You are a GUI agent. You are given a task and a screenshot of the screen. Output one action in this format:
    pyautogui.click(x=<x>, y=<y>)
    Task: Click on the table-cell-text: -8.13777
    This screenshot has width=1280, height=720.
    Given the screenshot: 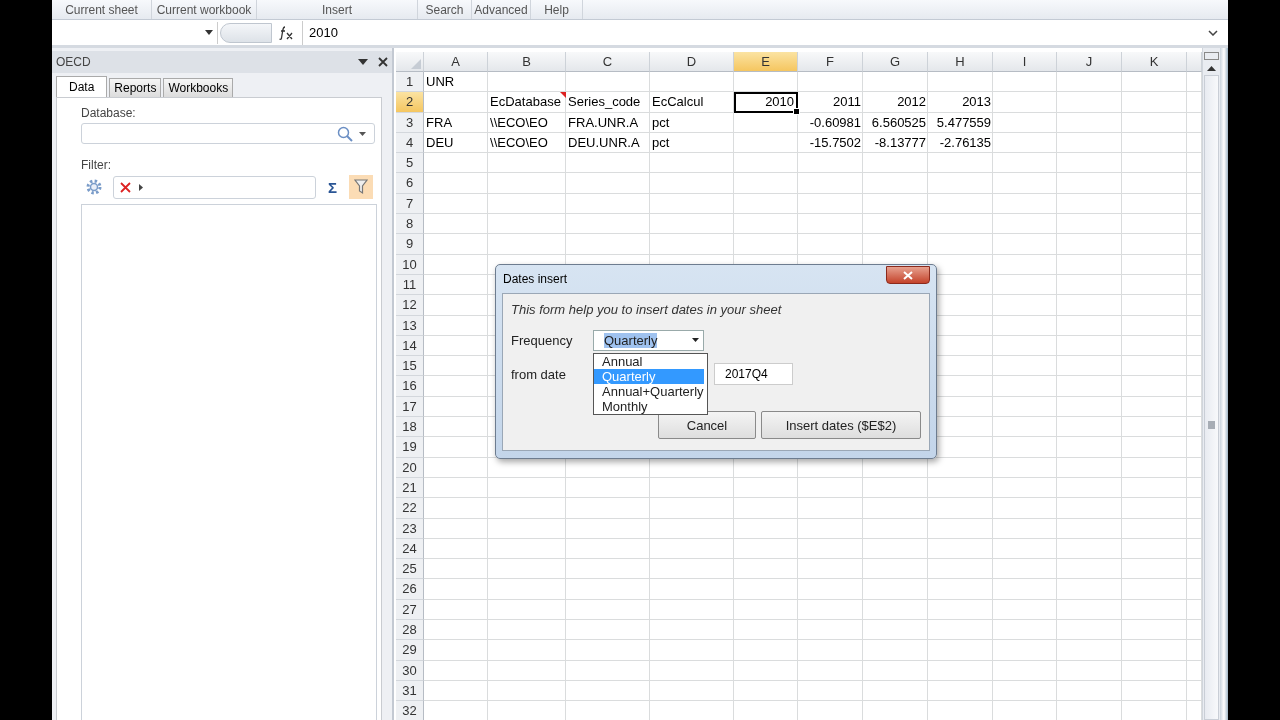 What is the action you would take?
    pyautogui.click(x=900, y=142)
    